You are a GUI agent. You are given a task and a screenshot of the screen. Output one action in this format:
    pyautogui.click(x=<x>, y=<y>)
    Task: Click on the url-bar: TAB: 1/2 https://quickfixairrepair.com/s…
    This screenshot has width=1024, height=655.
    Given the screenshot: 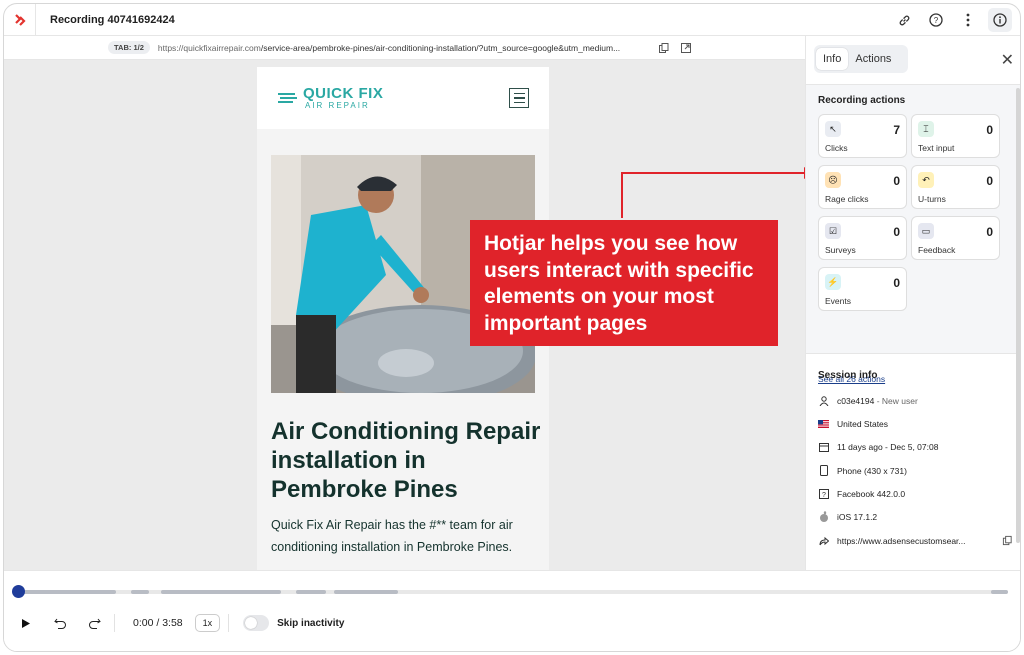 What is the action you would take?
    pyautogui.click(x=404, y=48)
    